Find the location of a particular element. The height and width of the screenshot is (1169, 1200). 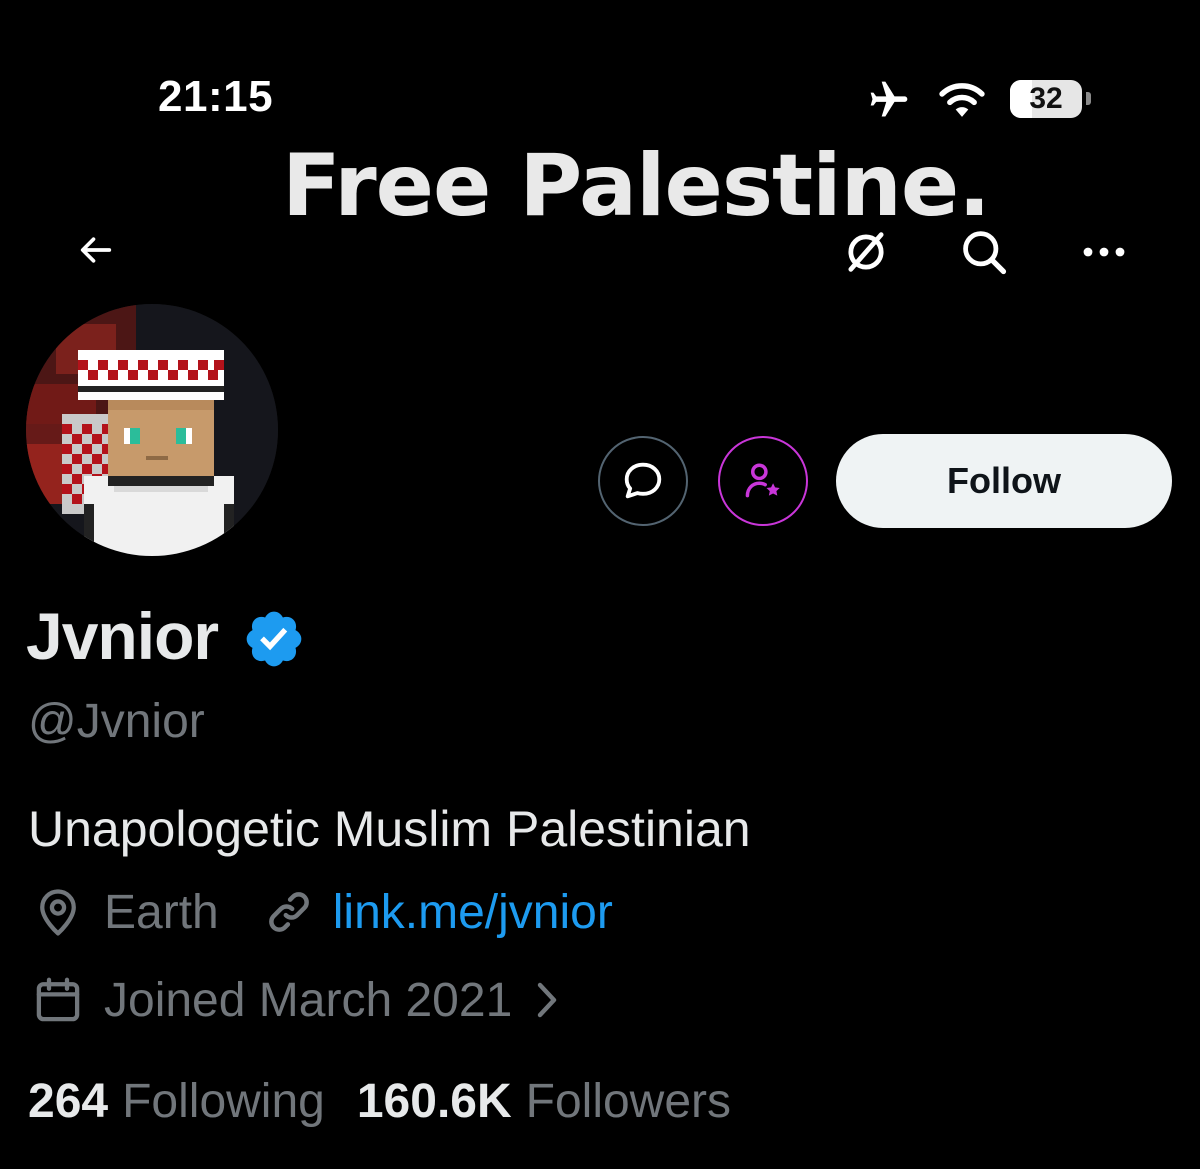

calendar-icon is located at coordinates (58, 1000).